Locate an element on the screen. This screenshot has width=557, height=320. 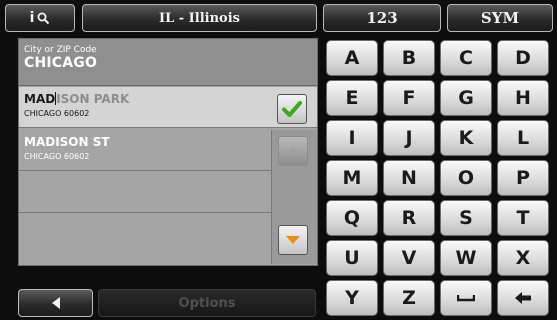
key-label: A is located at coordinates (352, 58).